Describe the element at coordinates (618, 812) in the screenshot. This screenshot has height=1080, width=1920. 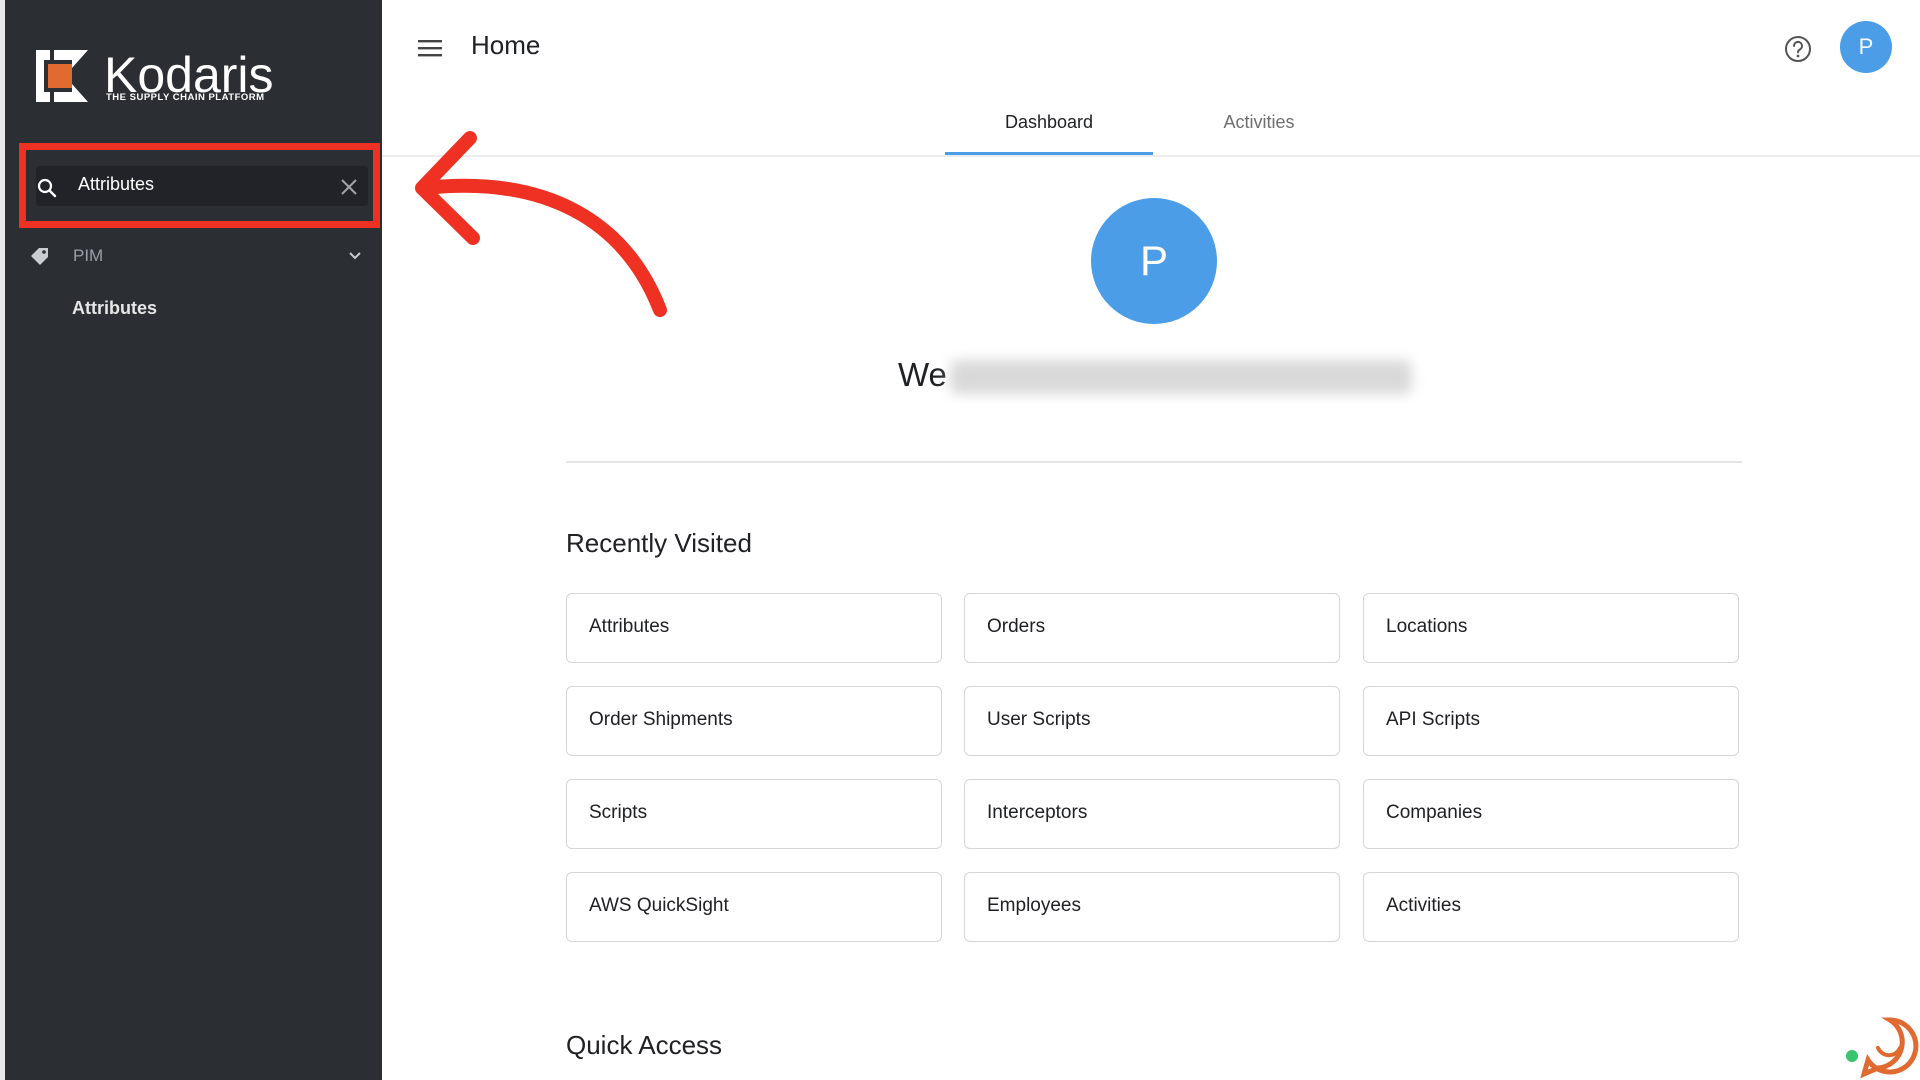
I see `recent-item-label: Scripts` at that location.